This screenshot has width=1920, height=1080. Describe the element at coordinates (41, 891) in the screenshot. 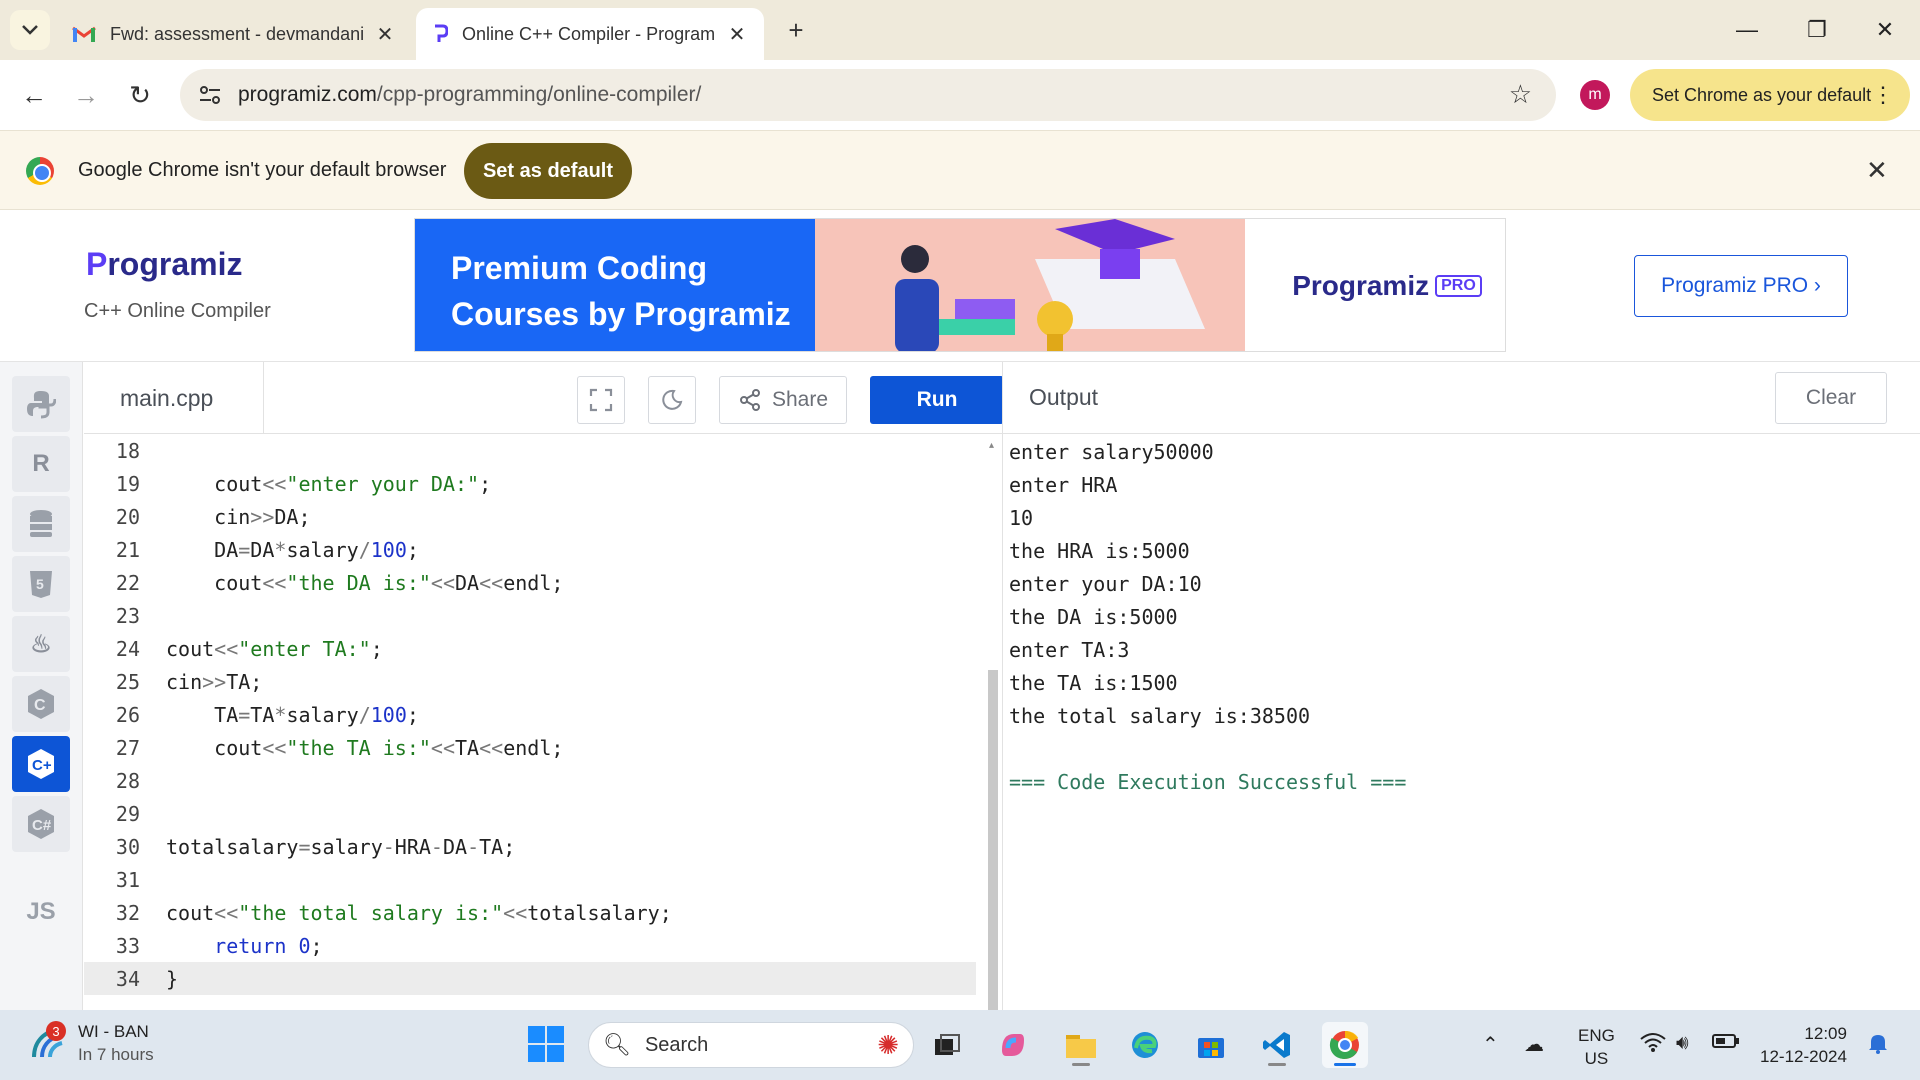

I see `js-icon: JS` at that location.